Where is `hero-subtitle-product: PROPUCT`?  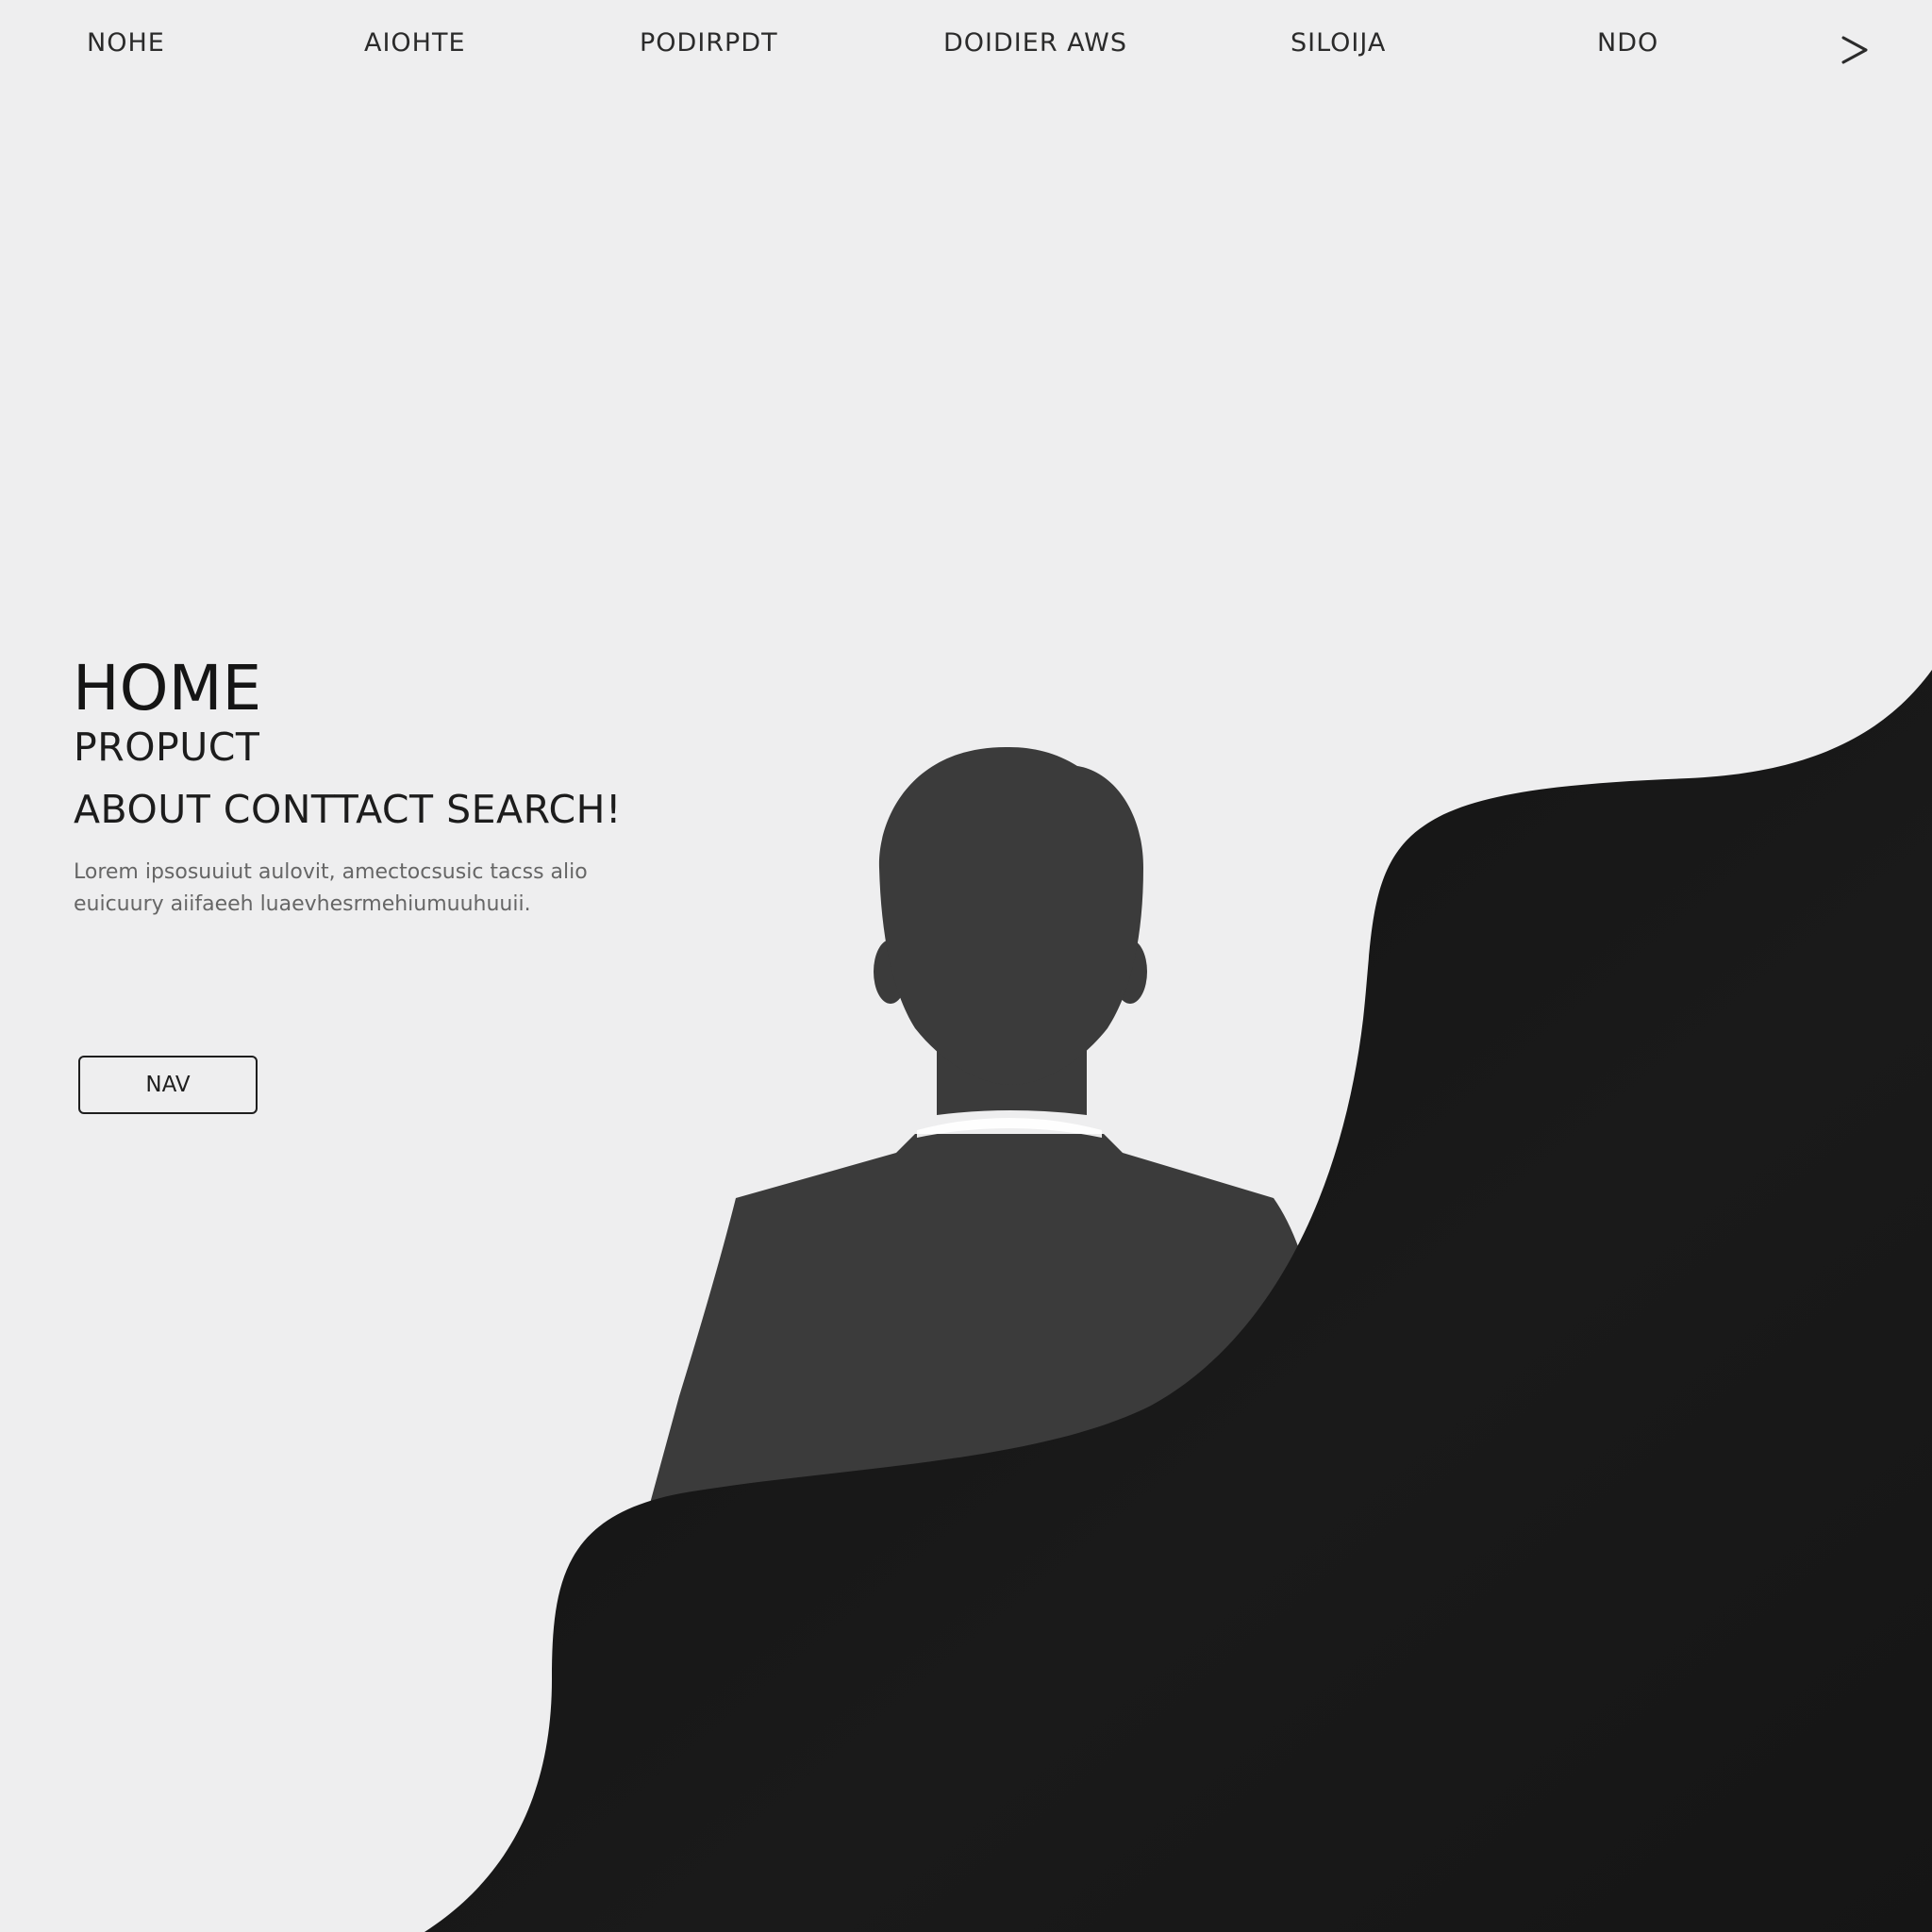
hero-subtitle-product: PROPUCT is located at coordinates (167, 747).